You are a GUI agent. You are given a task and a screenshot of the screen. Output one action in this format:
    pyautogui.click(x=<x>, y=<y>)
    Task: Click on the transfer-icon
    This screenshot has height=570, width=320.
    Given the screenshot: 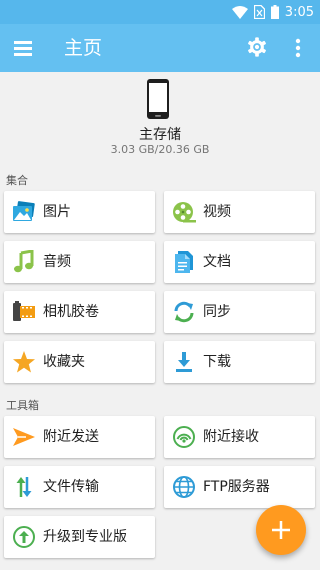 What is the action you would take?
    pyautogui.click(x=24, y=487)
    